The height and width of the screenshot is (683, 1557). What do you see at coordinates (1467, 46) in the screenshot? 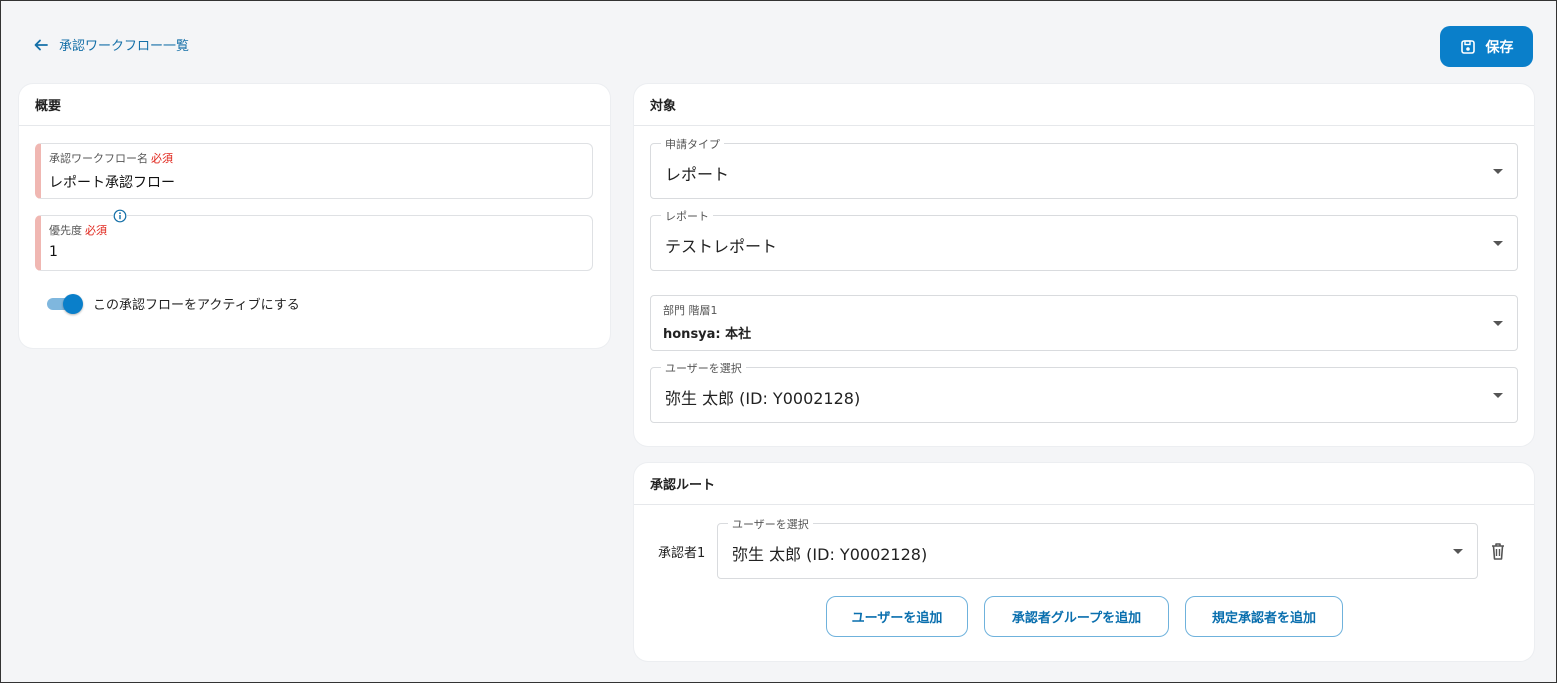
I see `save-icon` at bounding box center [1467, 46].